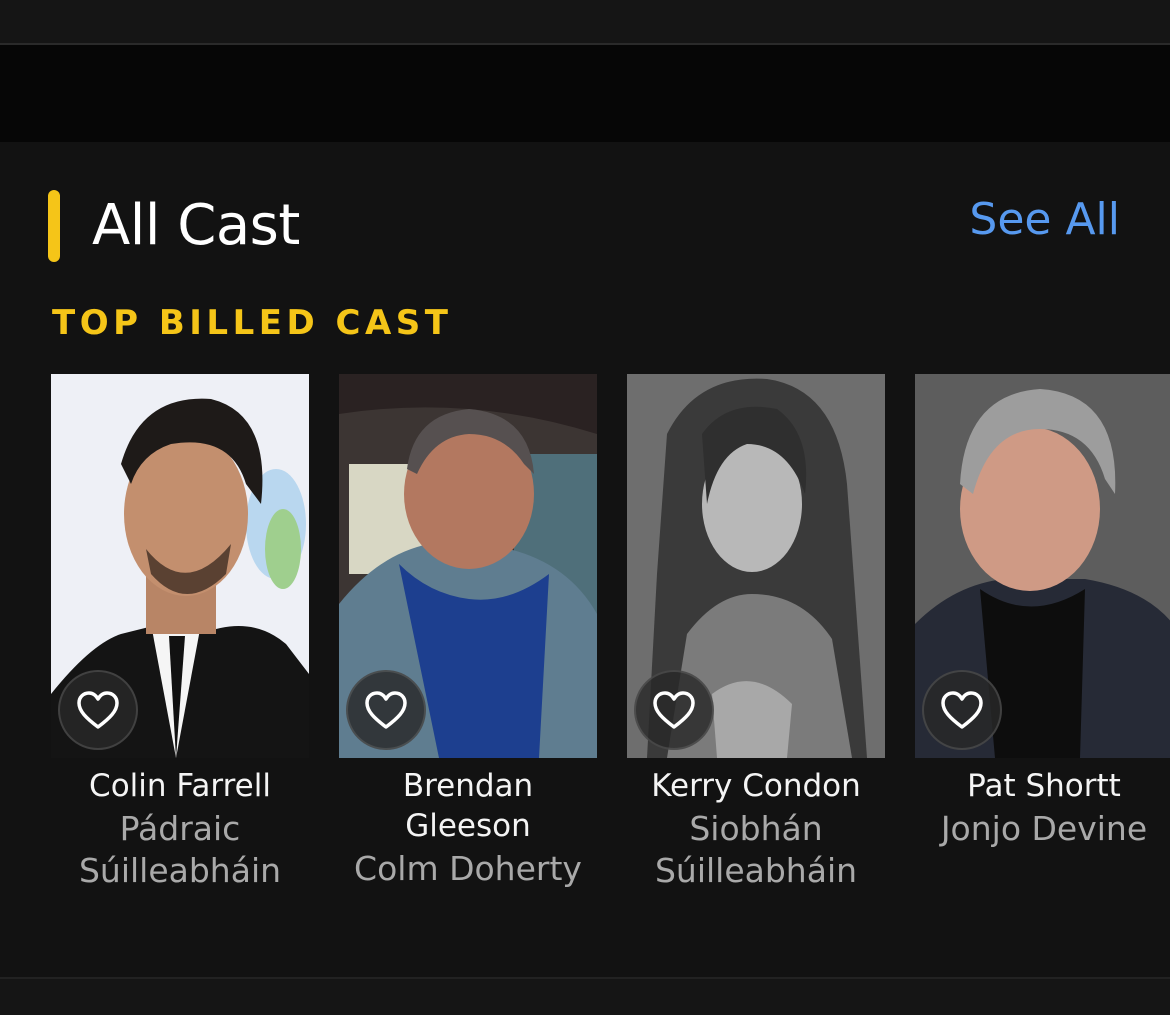 This screenshot has height=1015, width=1170. I want to click on section-accent-bar, so click(54, 226).